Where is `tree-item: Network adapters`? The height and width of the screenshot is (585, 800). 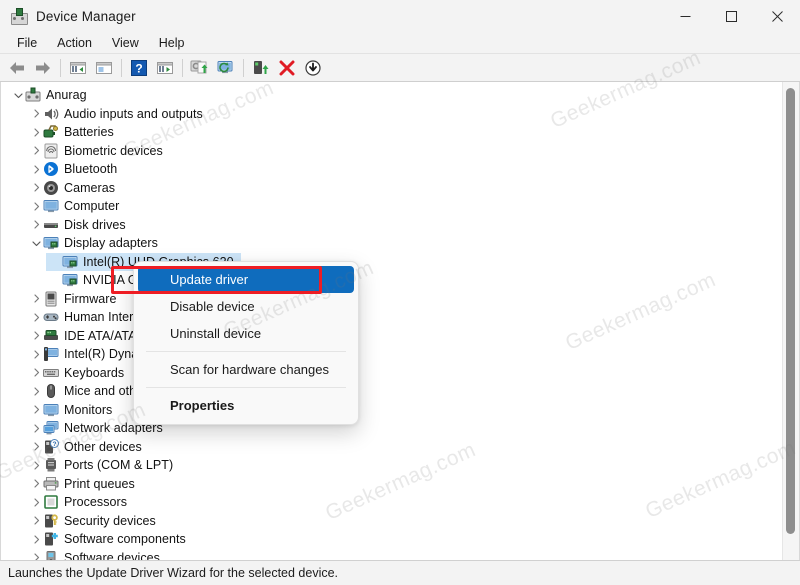 tree-item: Network adapters is located at coordinates (400, 428).